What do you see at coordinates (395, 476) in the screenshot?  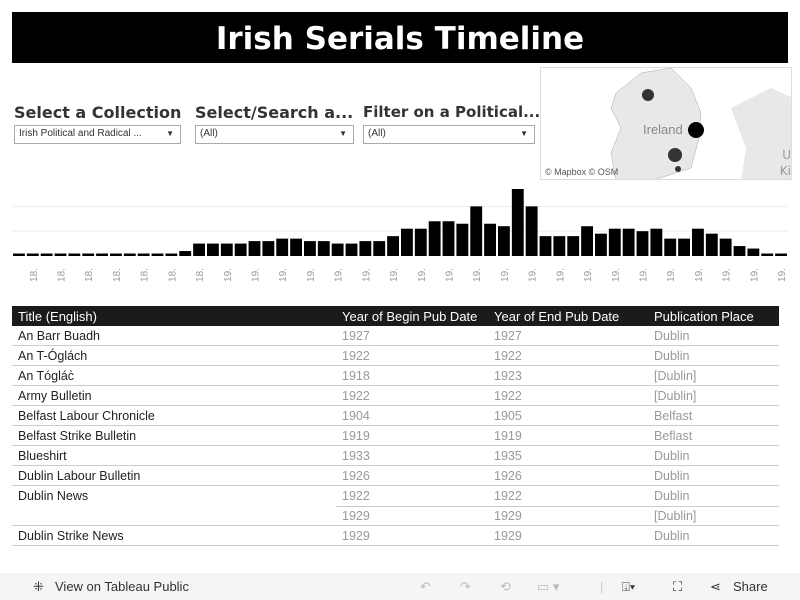 I see `table-row: Dublin Labour Bulletin 1926 1926 Dublin` at bounding box center [395, 476].